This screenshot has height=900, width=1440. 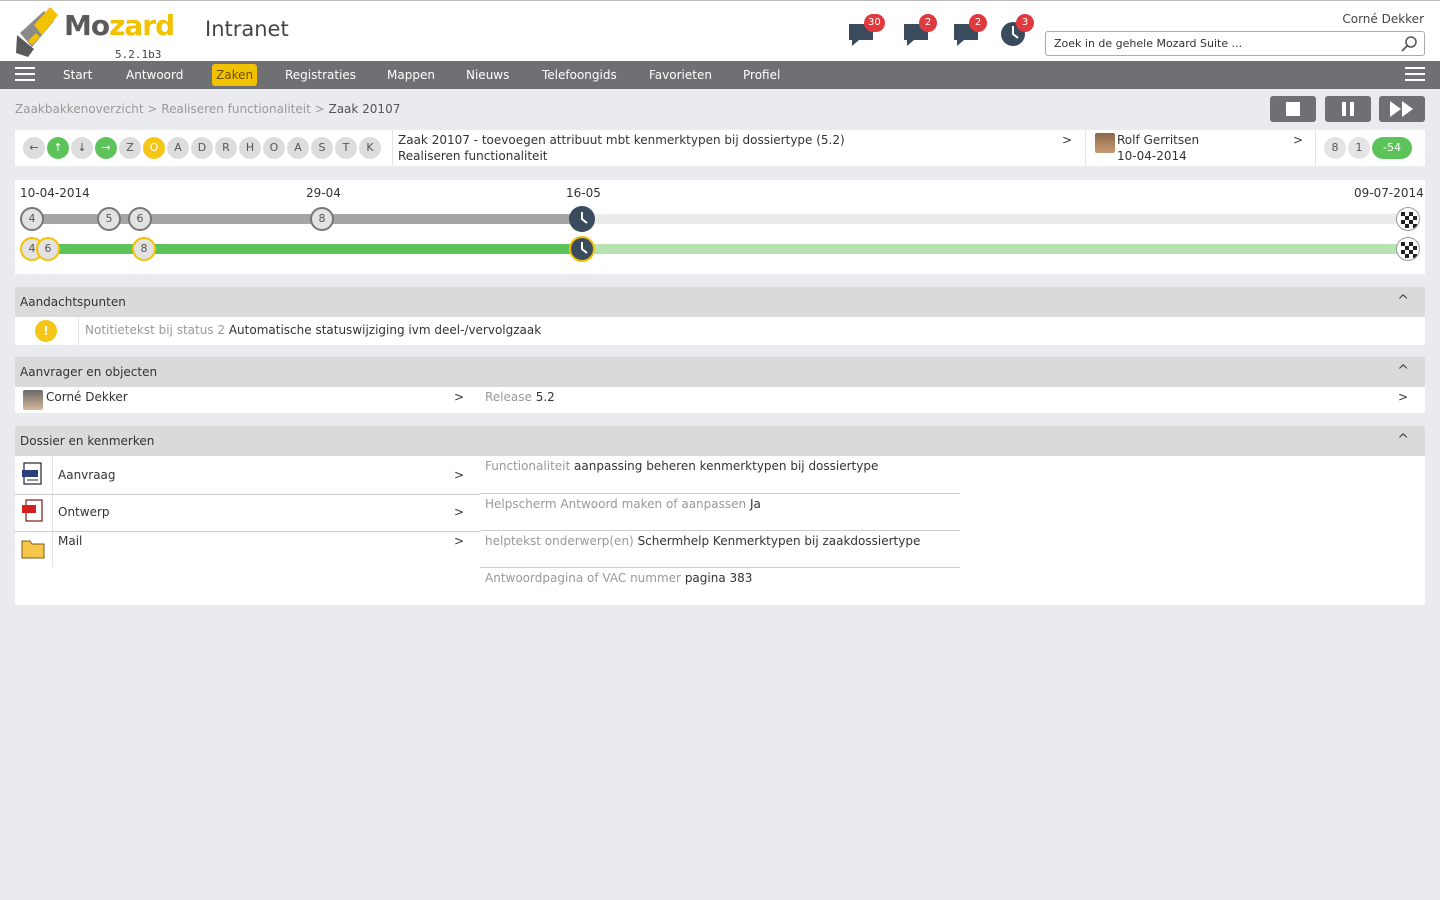 I want to click on search-input, so click(x=1224, y=43).